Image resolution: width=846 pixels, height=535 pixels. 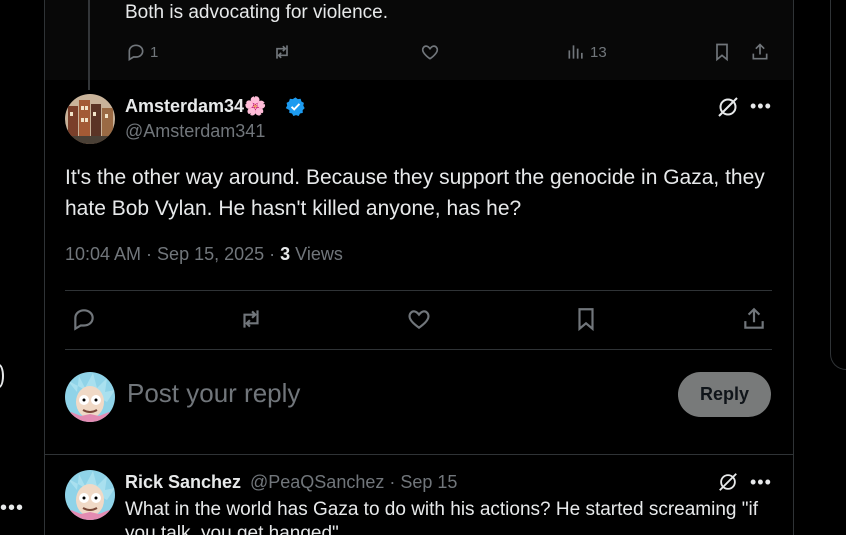 I want to click on share-action, so click(x=760, y=52).